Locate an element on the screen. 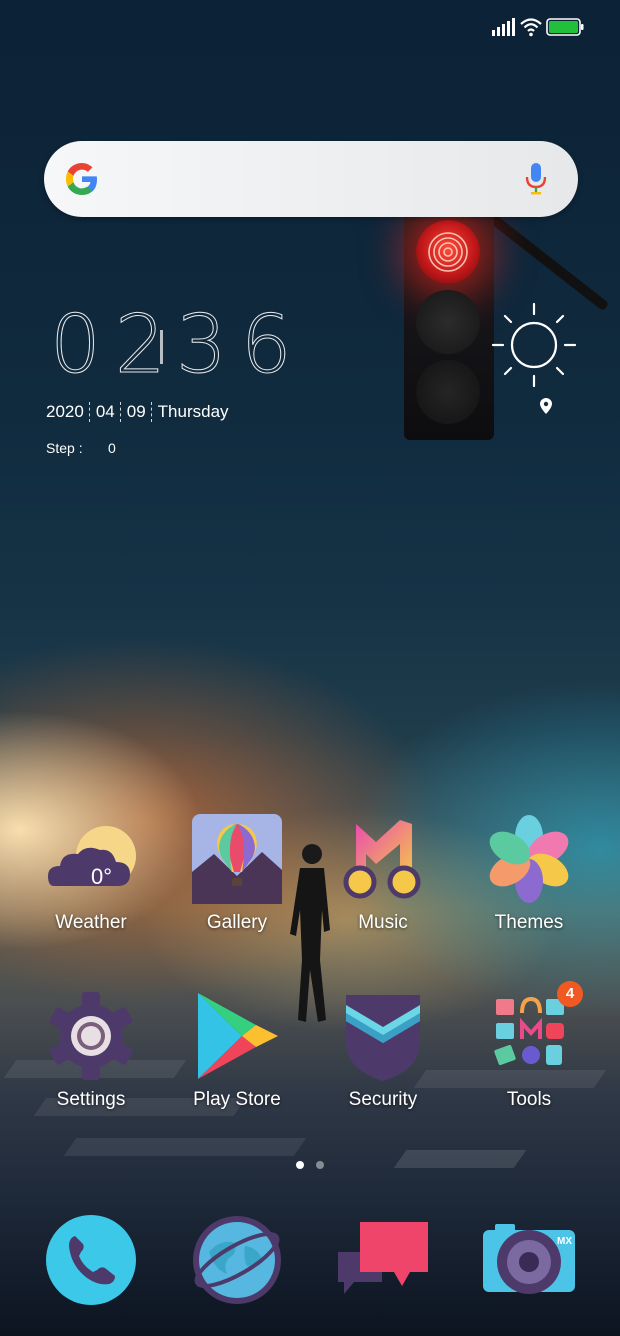 The image size is (620, 1336). app-weather: 0° Weather is located at coordinates (91, 874).